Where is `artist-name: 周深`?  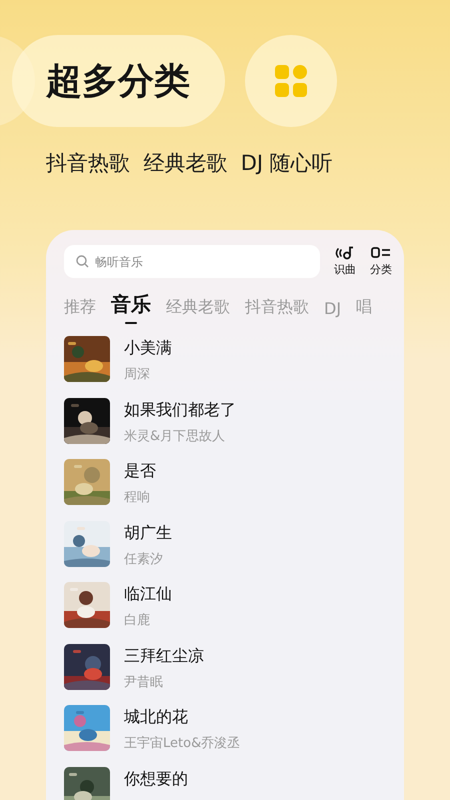 artist-name: 周深 is located at coordinates (137, 374).